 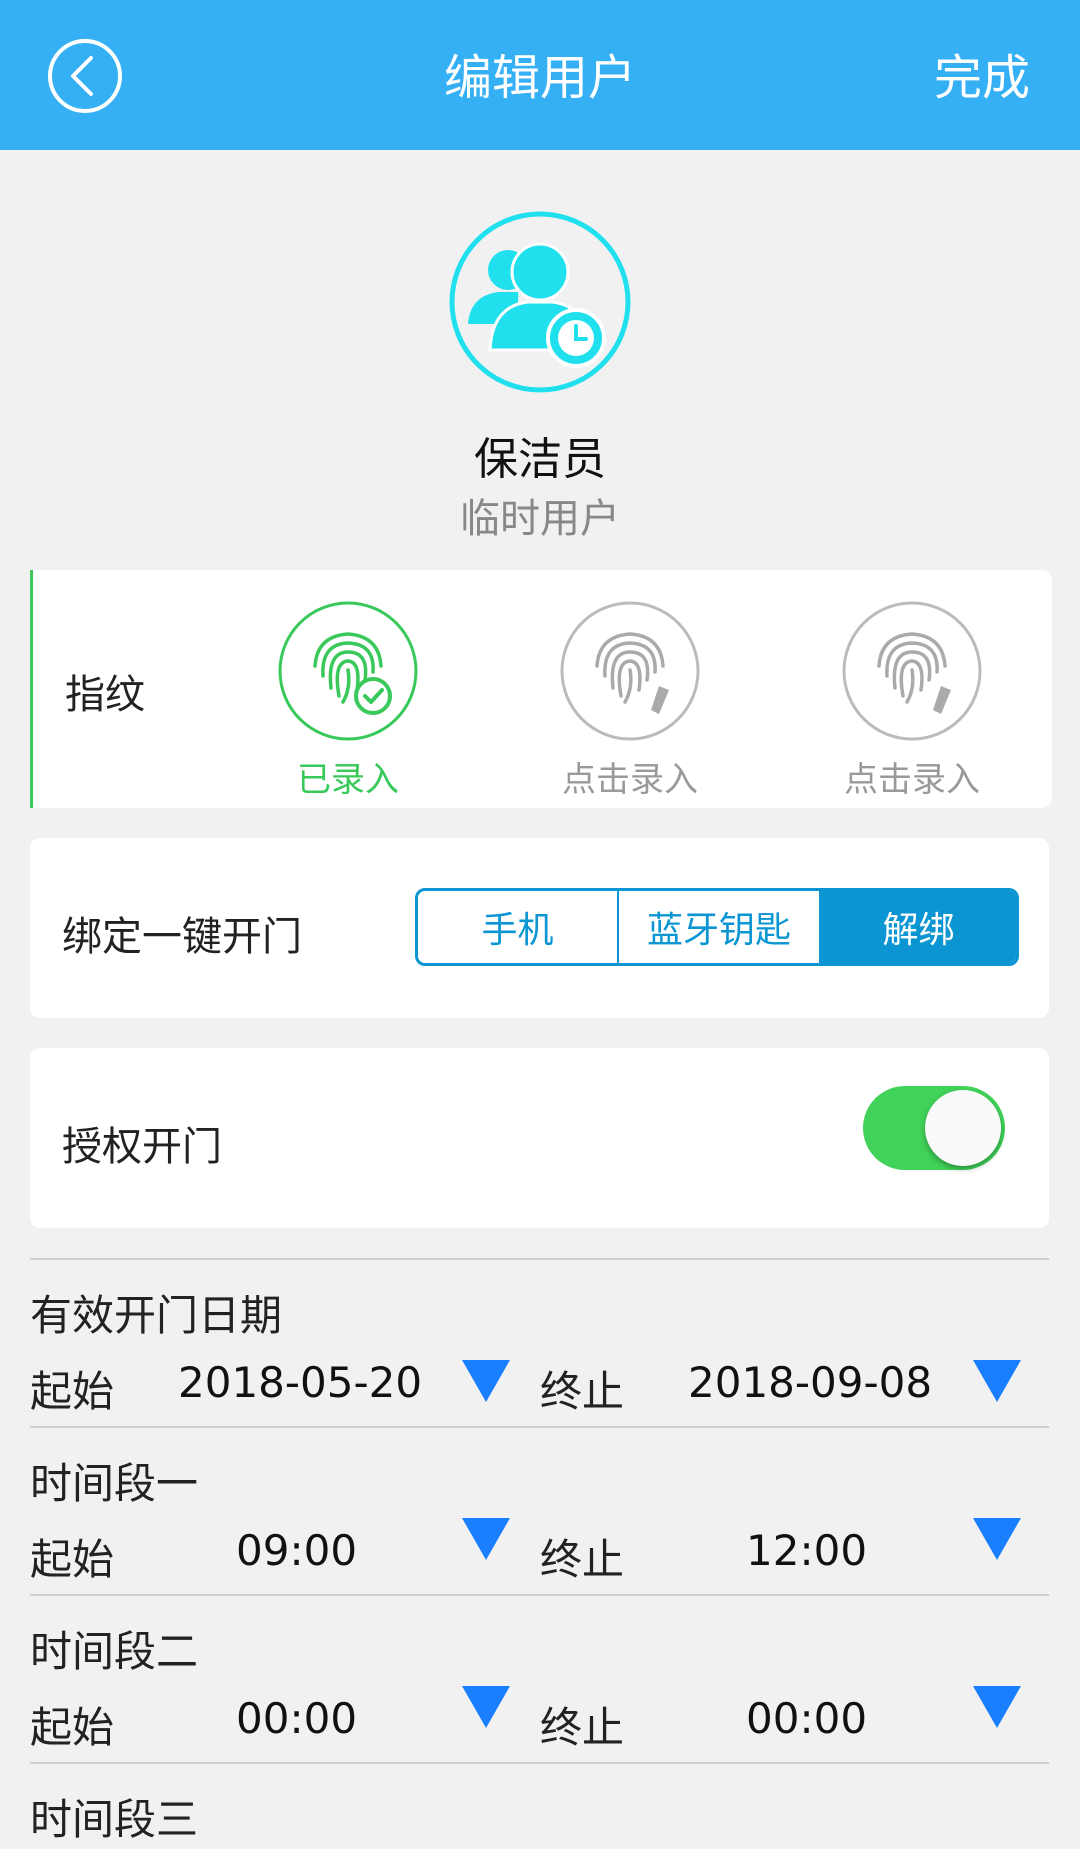 I want to click on done-button: 完成, so click(x=982, y=75).